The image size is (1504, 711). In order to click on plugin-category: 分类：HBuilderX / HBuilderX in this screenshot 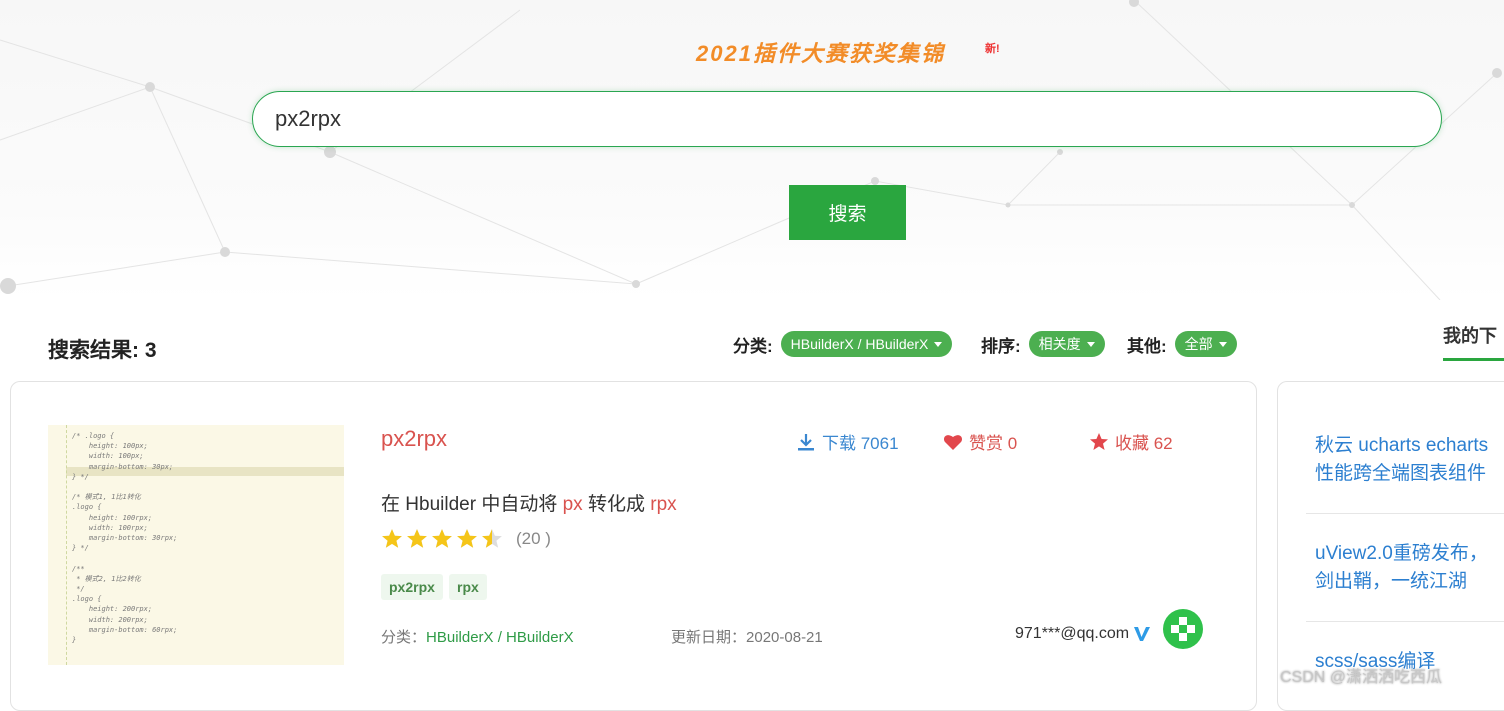, I will do `click(477, 636)`.